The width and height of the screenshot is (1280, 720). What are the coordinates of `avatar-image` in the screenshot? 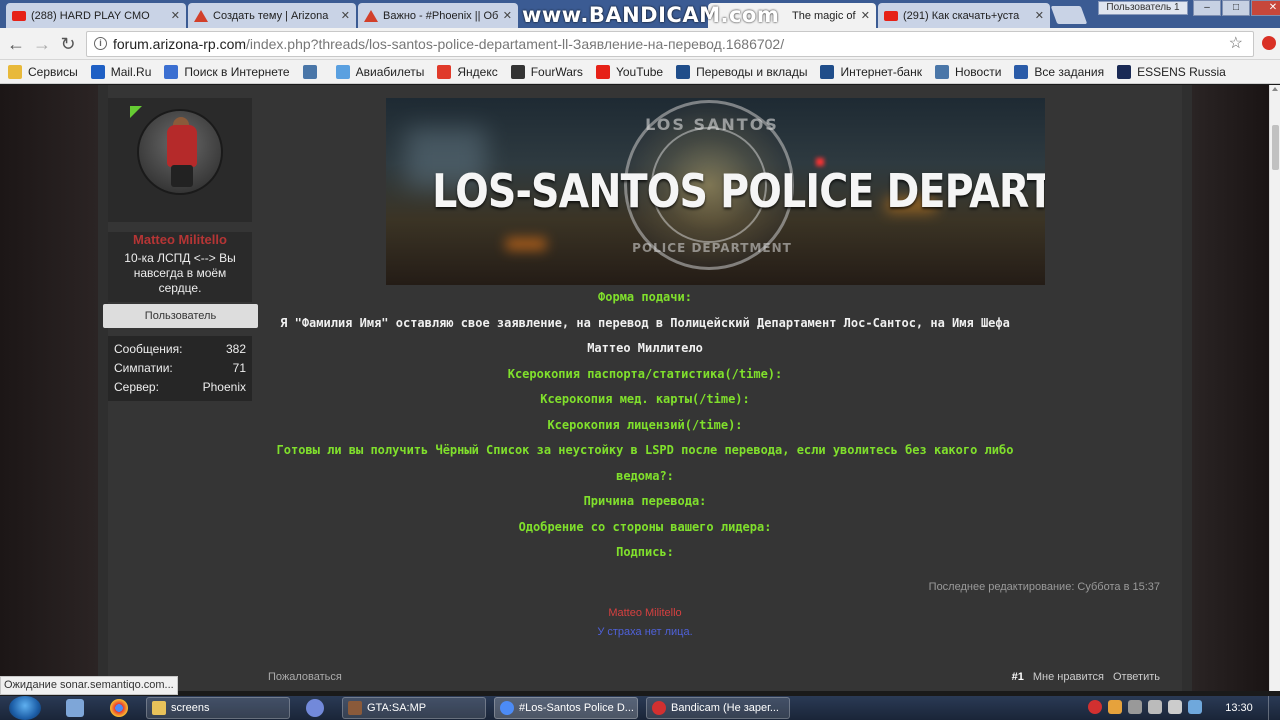 It's located at (180, 152).